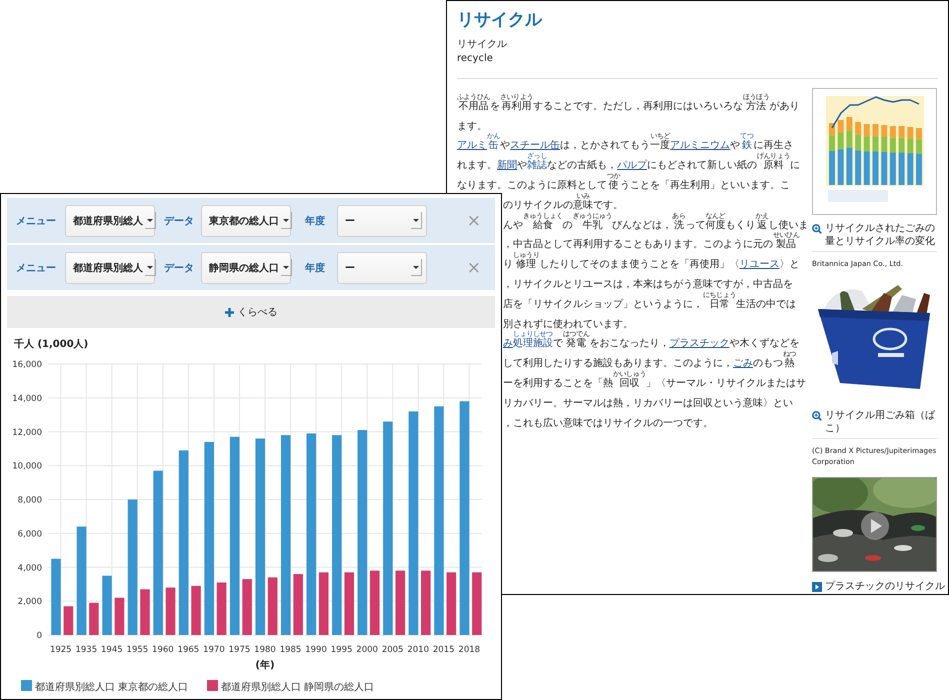  Describe the element at coordinates (743, 364) in the screenshot. I see `link: ごみ` at that location.